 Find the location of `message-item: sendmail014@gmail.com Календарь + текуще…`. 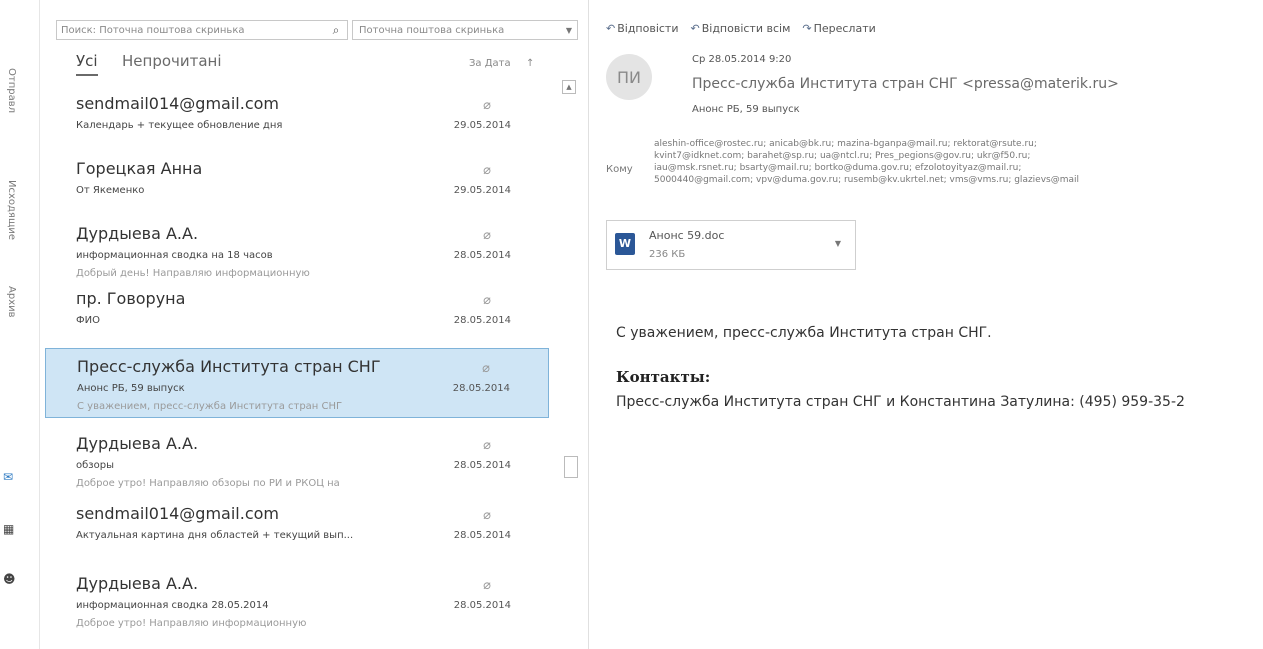

message-item: sendmail014@gmail.com Календарь + текуще… is located at coordinates (297, 121).